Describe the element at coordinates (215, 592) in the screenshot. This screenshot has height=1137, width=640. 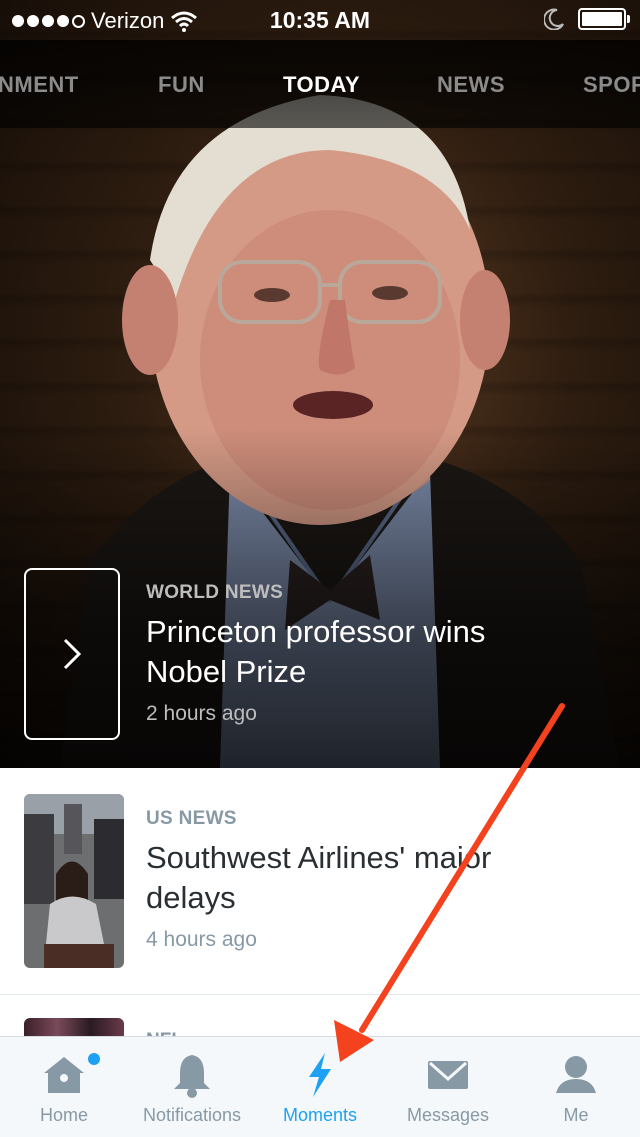
I see `hero-category: WORLD NEWS` at that location.